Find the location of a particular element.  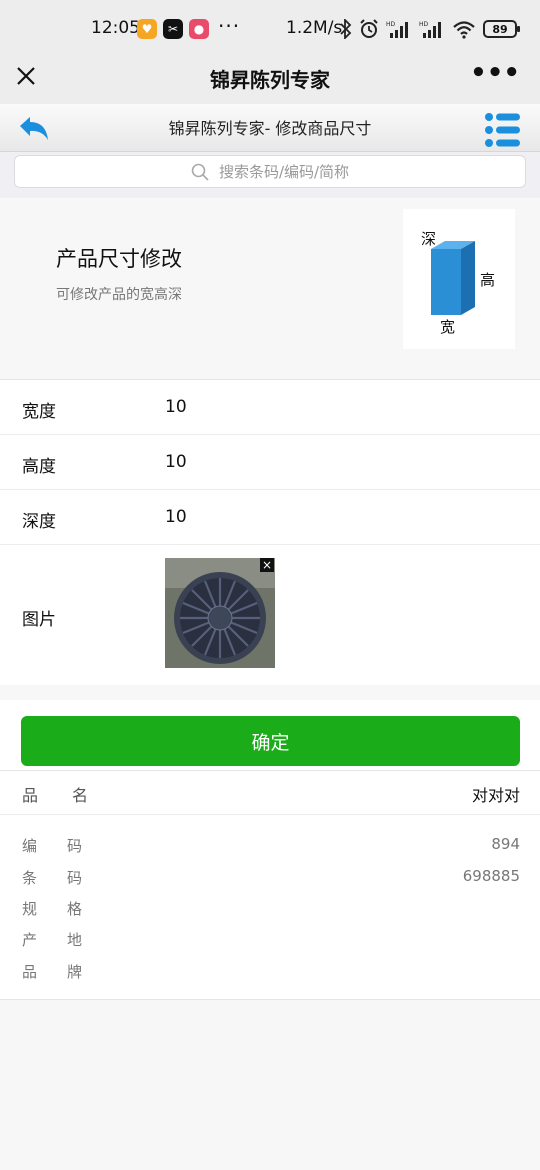

battery-icon: 89 is located at coordinates (501, 29).